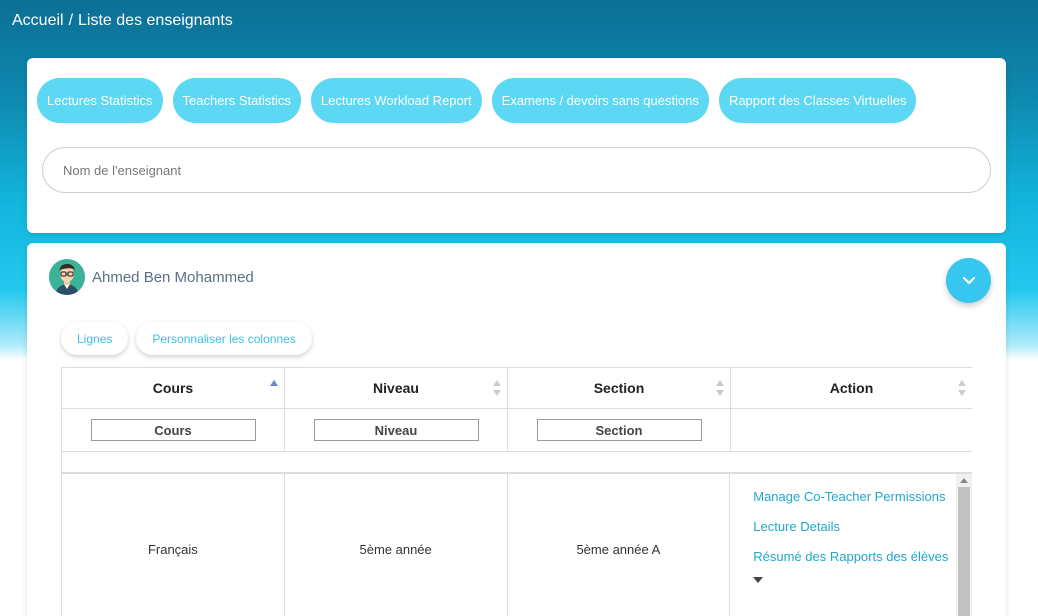 This screenshot has width=1038, height=616. I want to click on customize-columns-button: Personnaliser les colonnes, so click(224, 338).